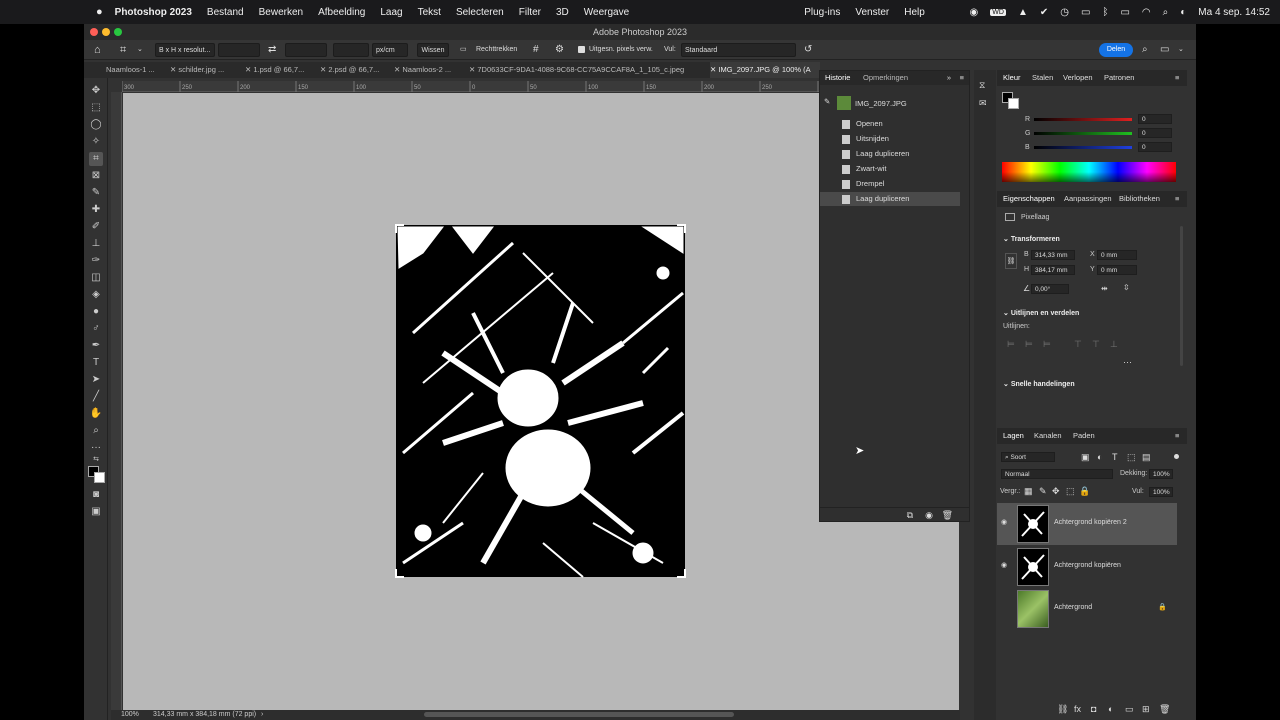  What do you see at coordinates (1085, 457) in the screenshot?
I see `filter-pixel-icon: ▣` at bounding box center [1085, 457].